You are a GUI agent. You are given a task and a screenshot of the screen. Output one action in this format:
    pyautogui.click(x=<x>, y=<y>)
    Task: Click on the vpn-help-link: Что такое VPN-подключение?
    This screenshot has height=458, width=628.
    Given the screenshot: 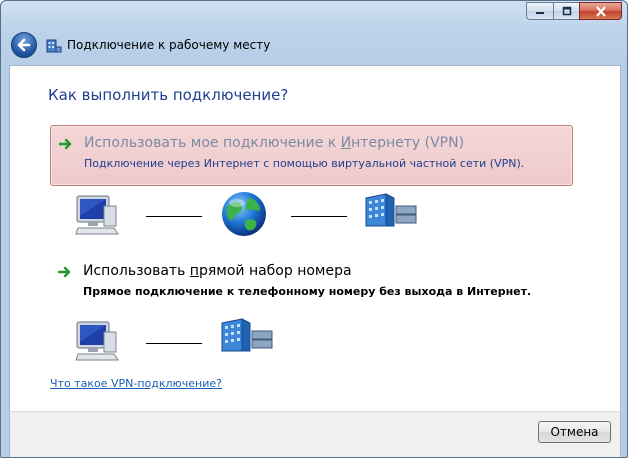 What is the action you would take?
    pyautogui.click(x=136, y=383)
    